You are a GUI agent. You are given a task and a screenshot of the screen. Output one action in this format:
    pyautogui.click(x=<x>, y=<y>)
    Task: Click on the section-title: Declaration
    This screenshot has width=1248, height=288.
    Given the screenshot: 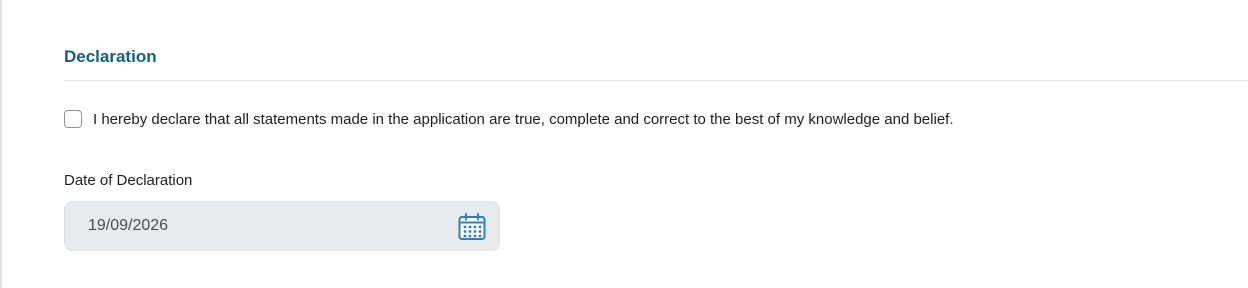 What is the action you would take?
    pyautogui.click(x=110, y=56)
    